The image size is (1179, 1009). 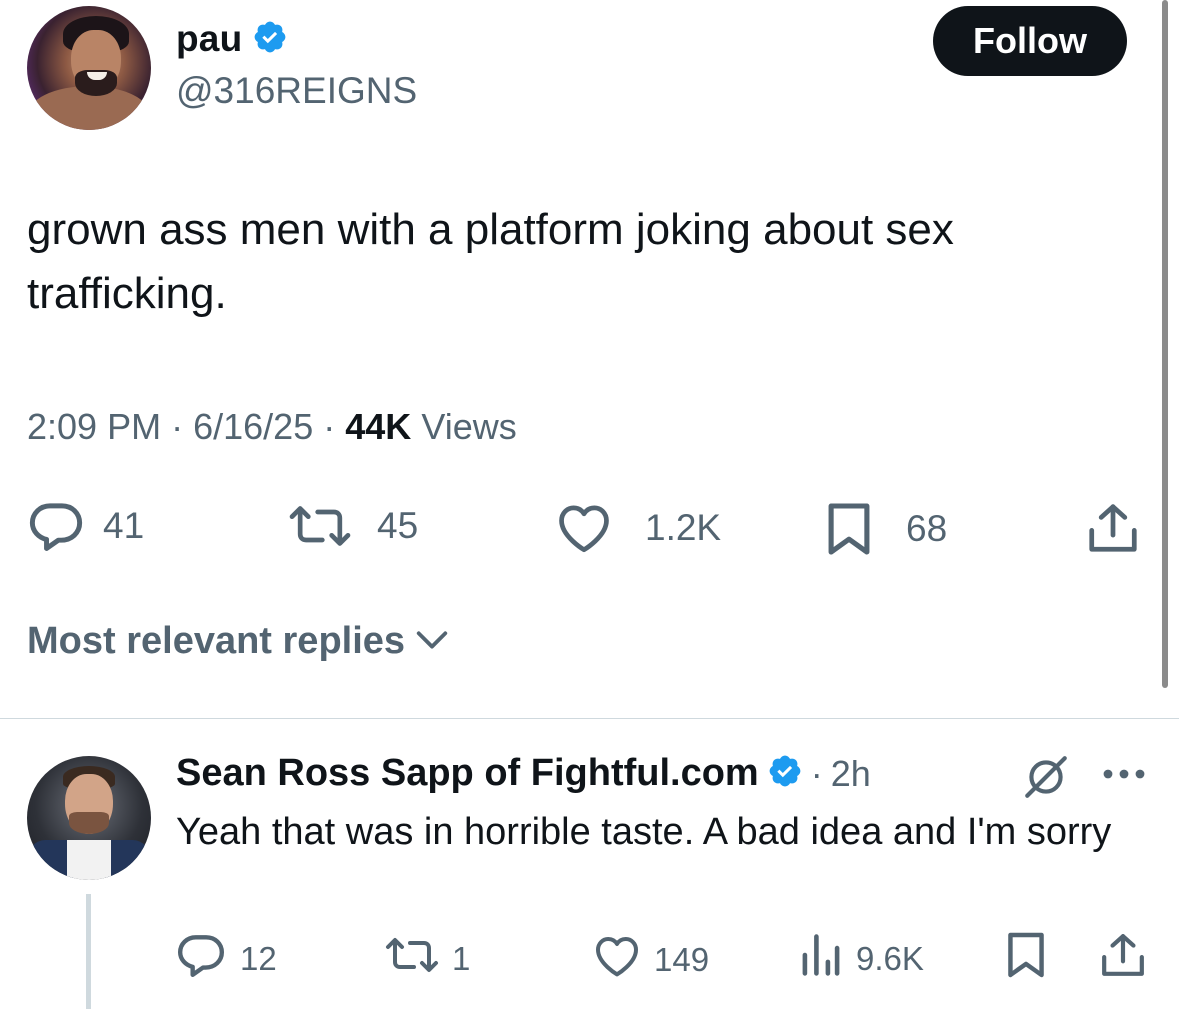 I want to click on author-name-row: pau, so click(x=232, y=39).